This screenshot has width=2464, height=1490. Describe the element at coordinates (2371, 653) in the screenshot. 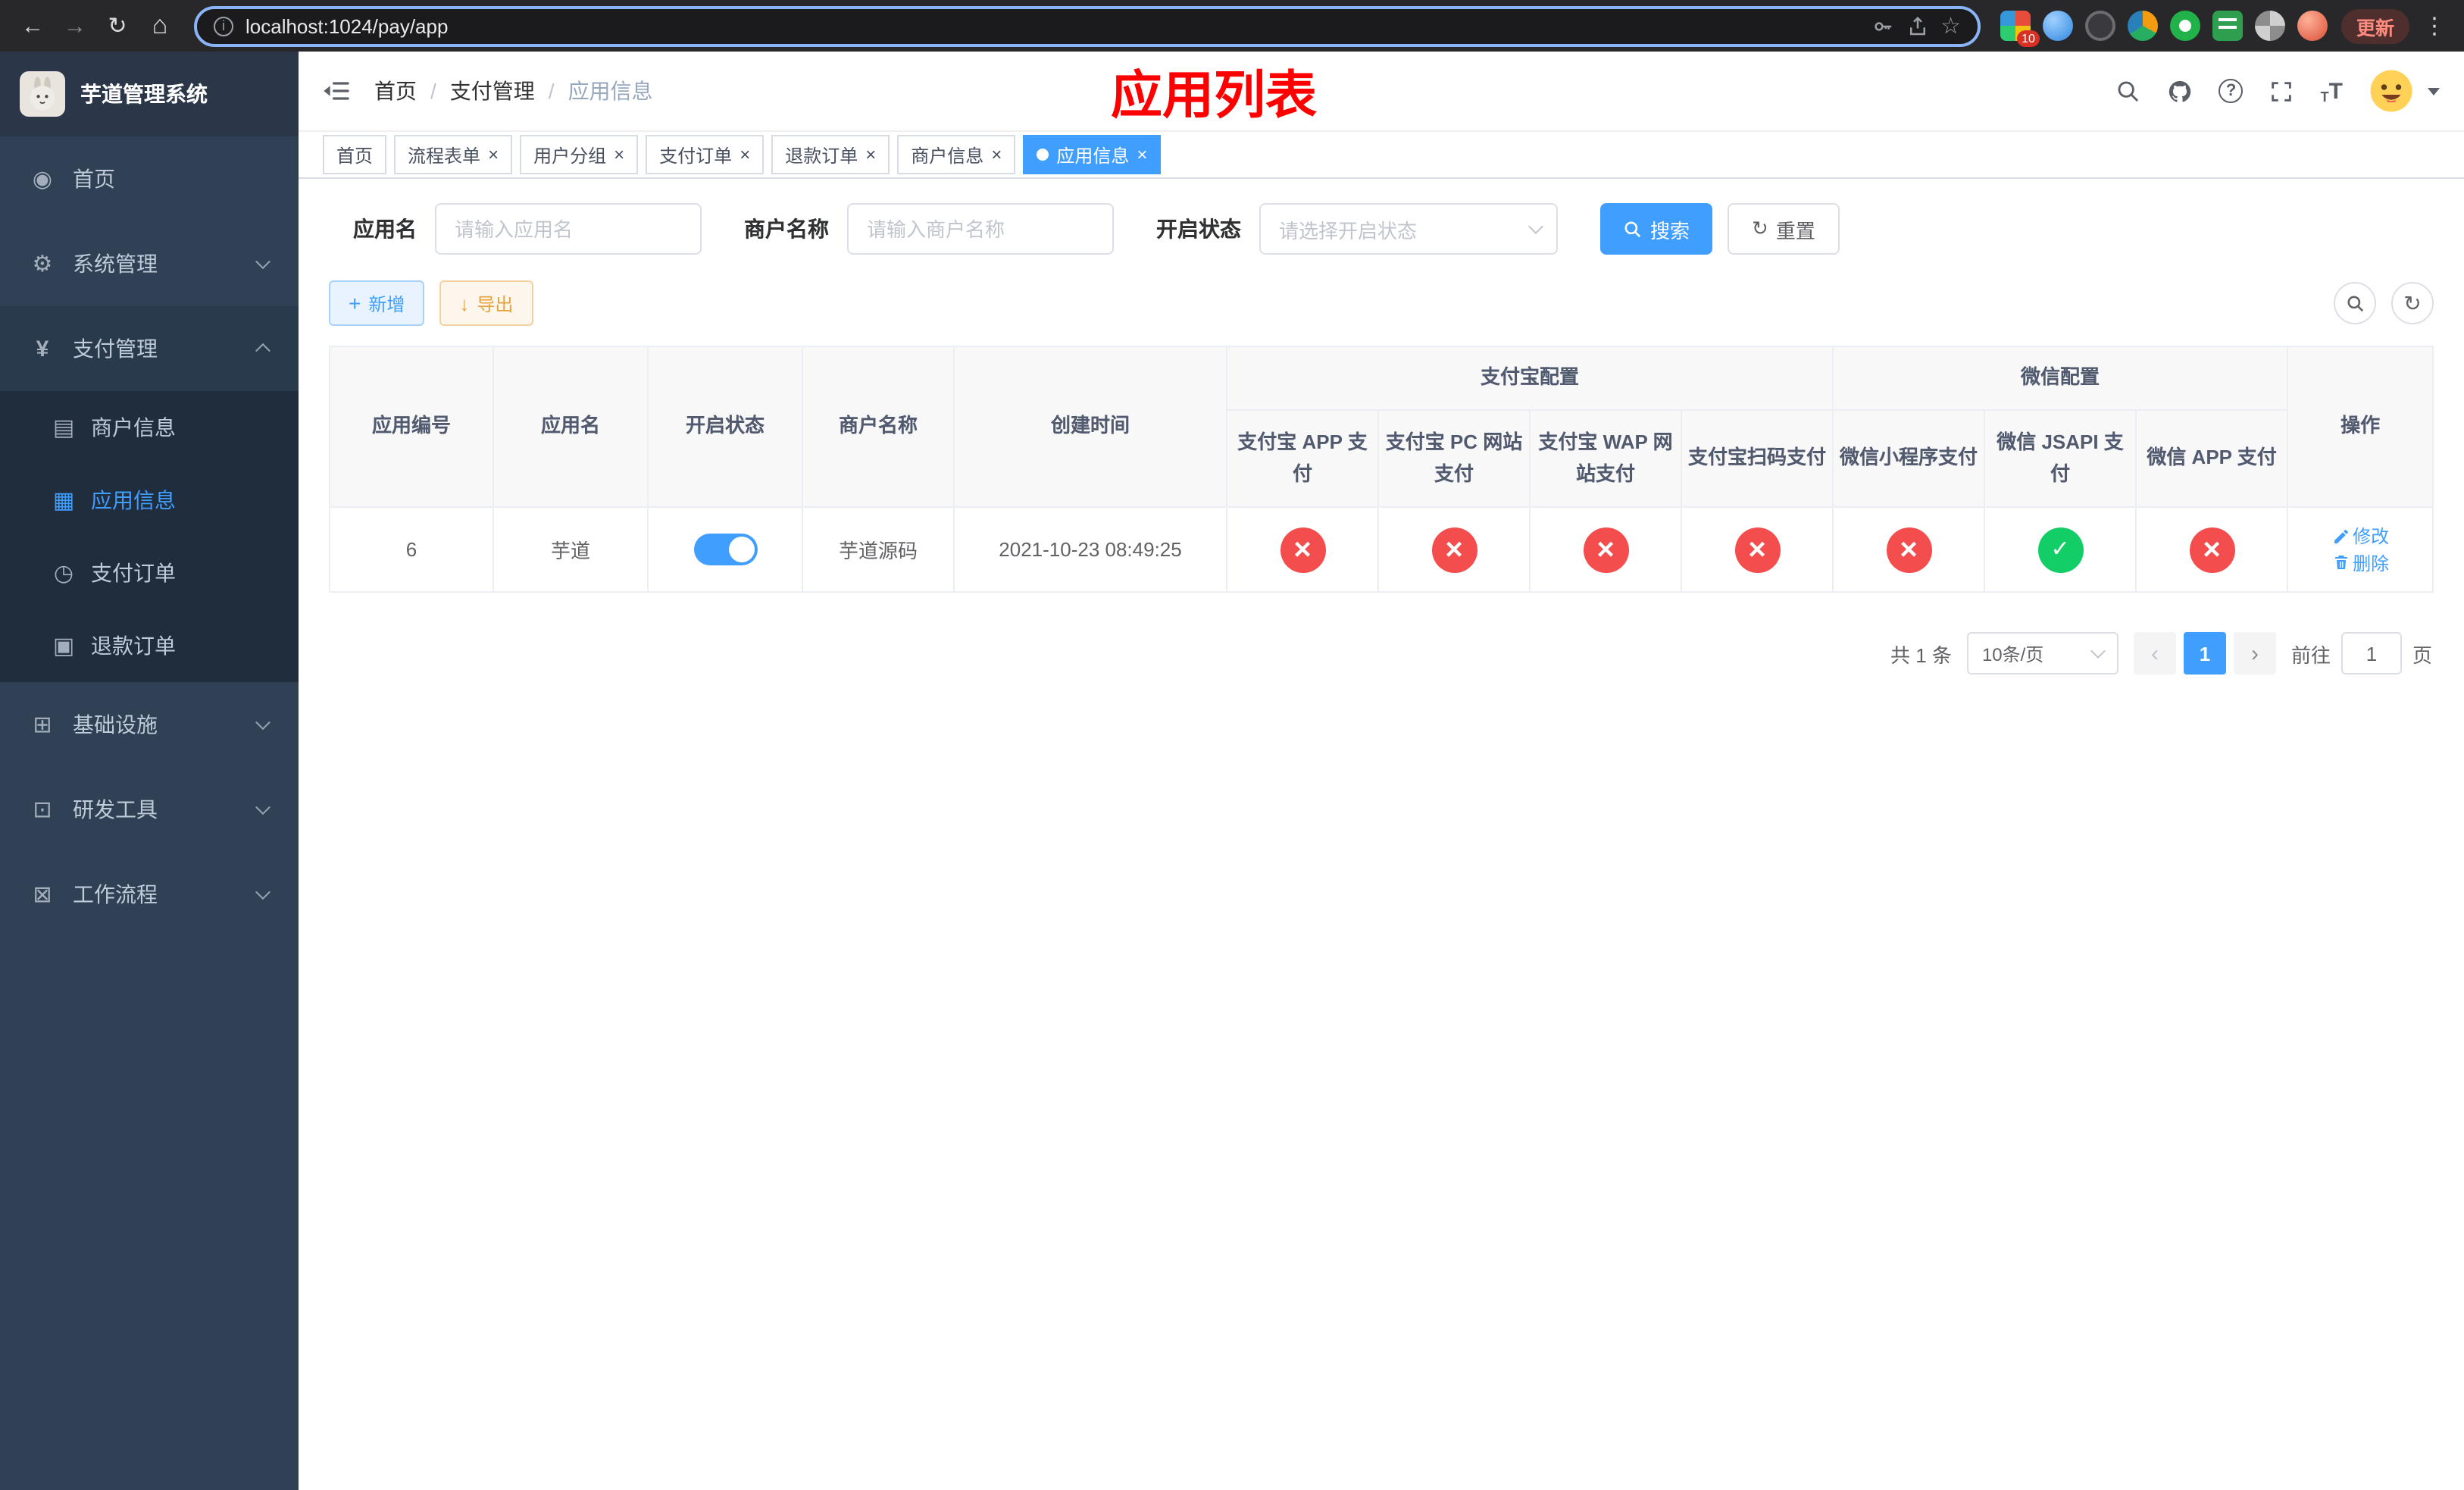

I see `goto-page-input` at that location.